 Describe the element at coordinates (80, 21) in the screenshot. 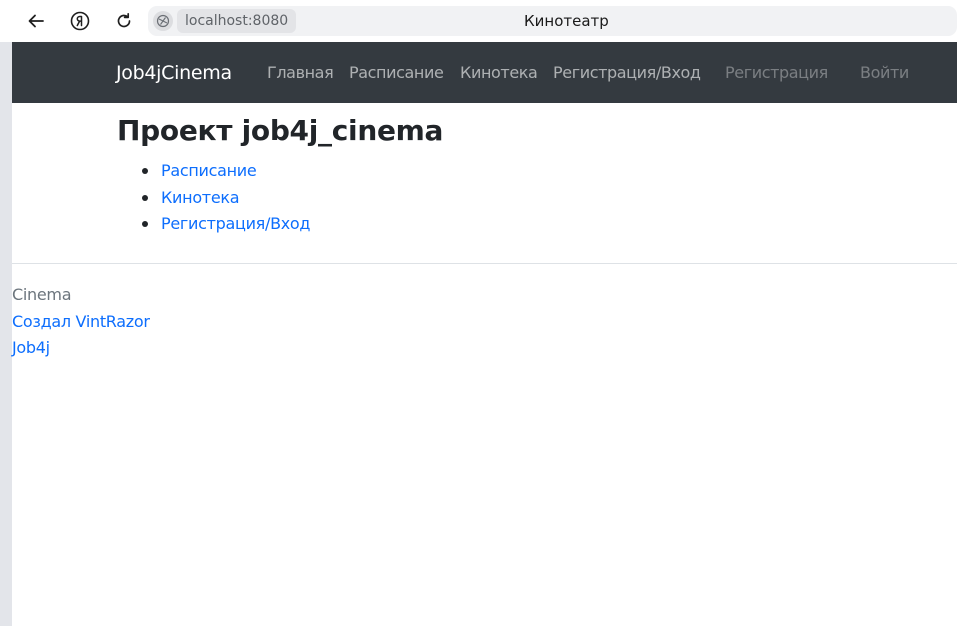

I see `yandex-icon` at that location.